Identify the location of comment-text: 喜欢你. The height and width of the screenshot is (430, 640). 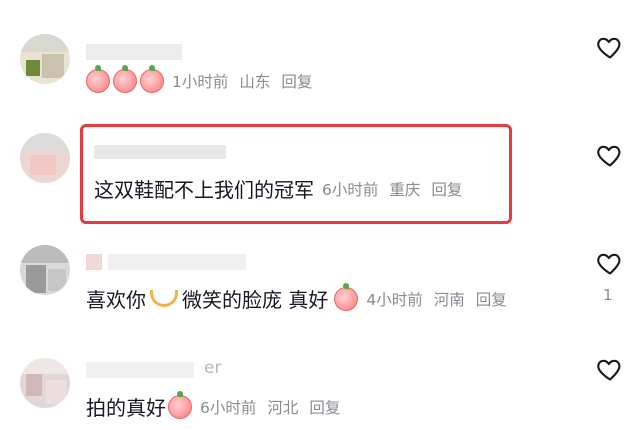
(116, 300).